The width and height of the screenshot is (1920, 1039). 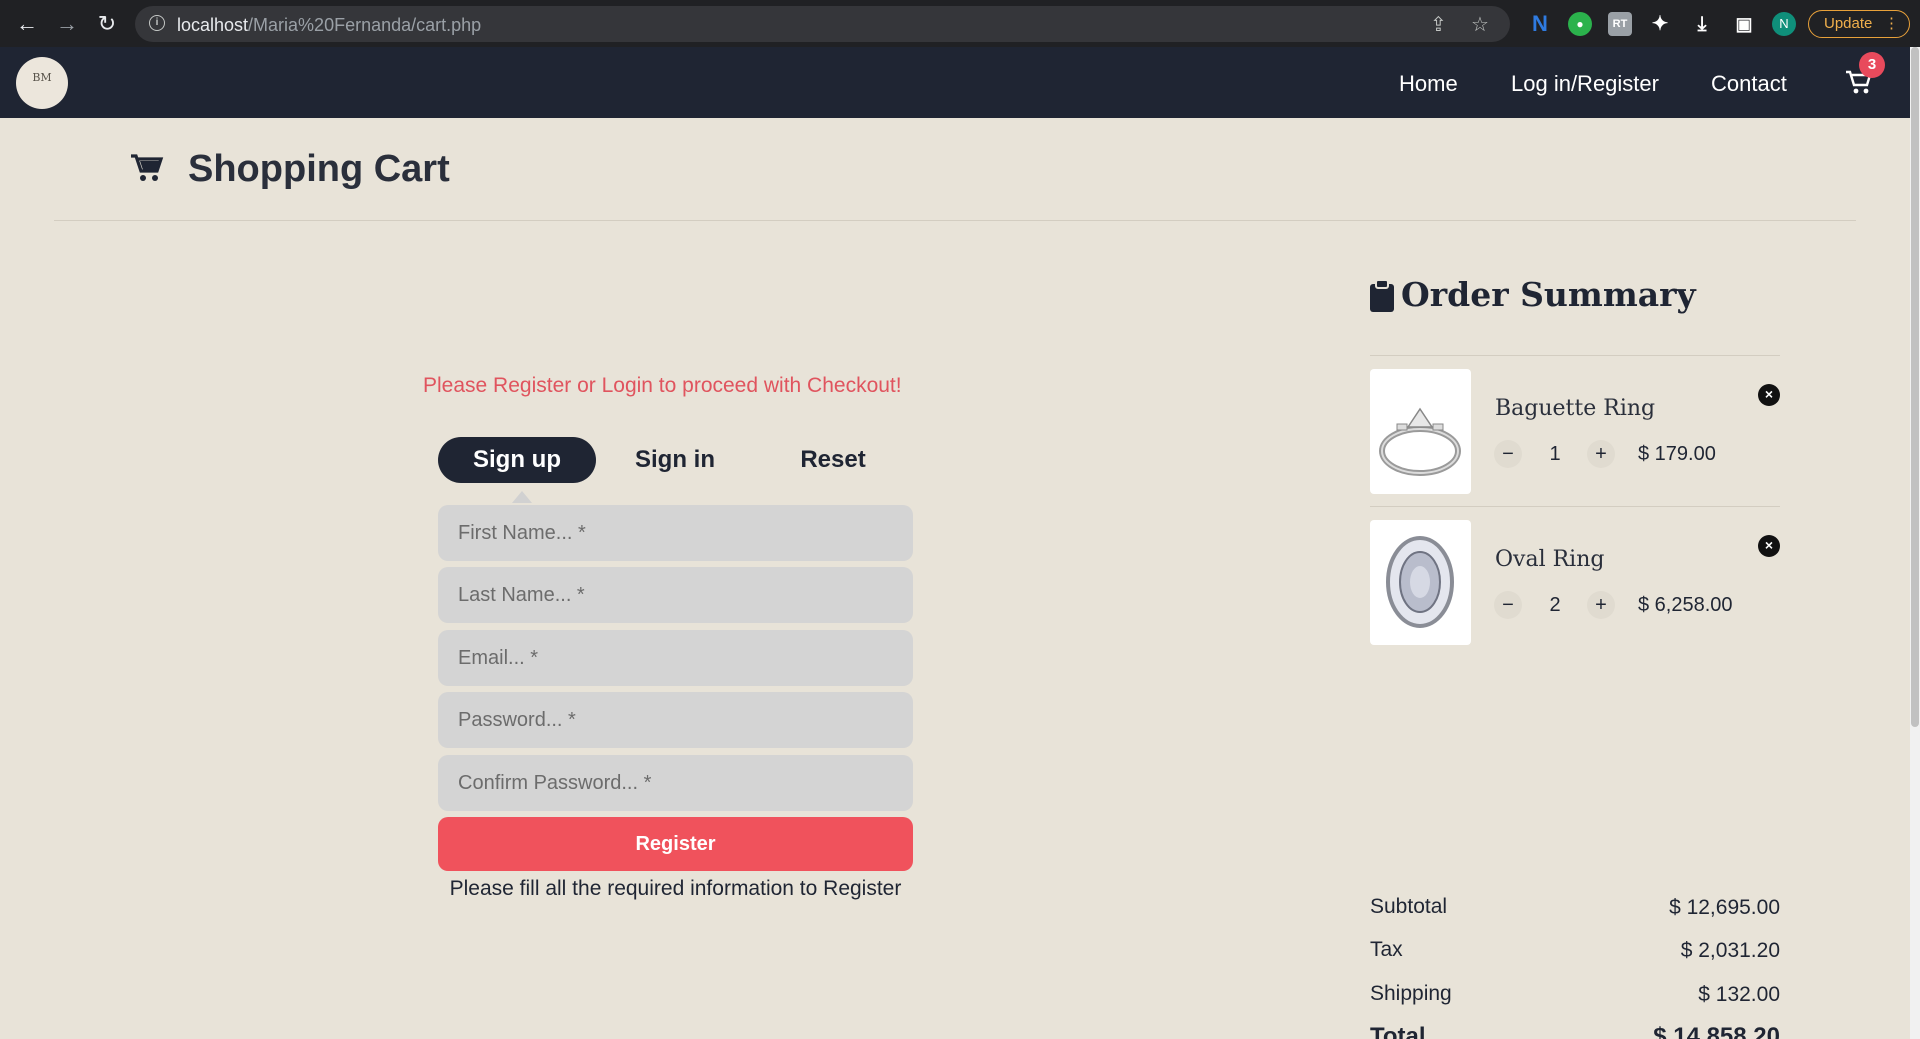 What do you see at coordinates (1872, 65) in the screenshot?
I see `cart-count-badge: 3` at bounding box center [1872, 65].